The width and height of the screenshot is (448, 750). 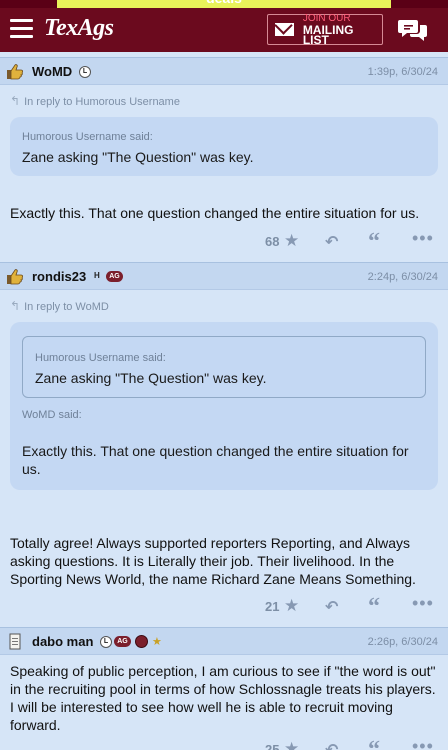 I want to click on post-header: dabo man L AG ★ 2:26p, 6/30/24, so click(x=224, y=641).